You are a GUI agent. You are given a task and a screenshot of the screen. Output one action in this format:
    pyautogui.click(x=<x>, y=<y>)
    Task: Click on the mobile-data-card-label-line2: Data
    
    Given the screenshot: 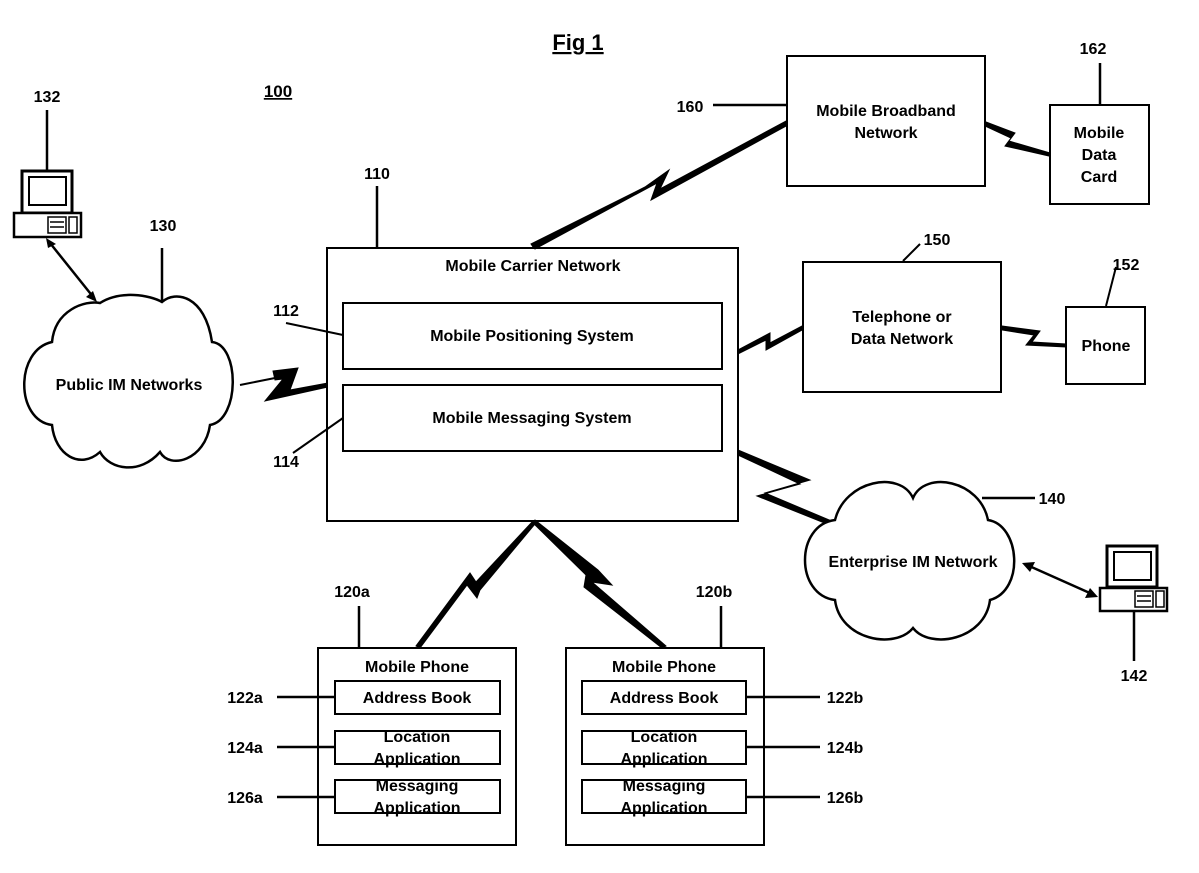 What is the action you would take?
    pyautogui.click(x=1099, y=155)
    